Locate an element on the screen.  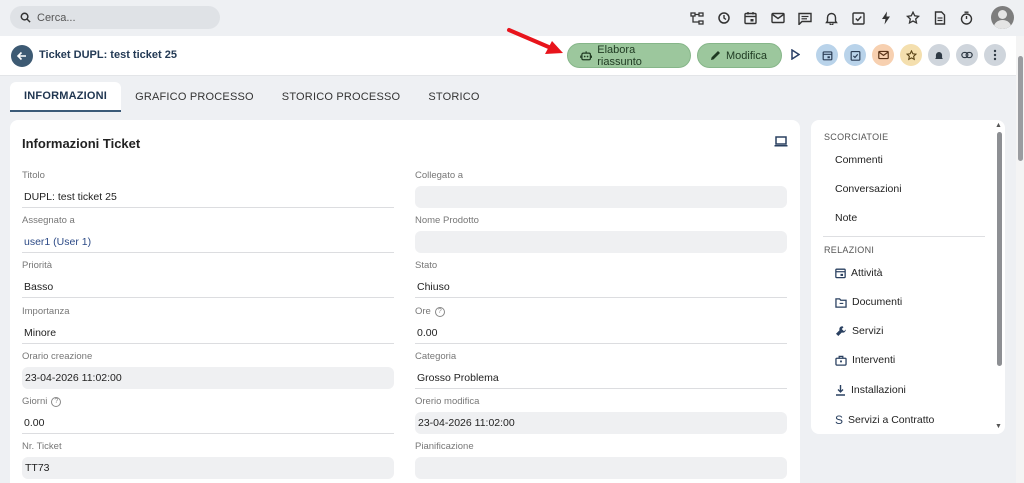
arrow-left-icon is located at coordinates (21, 56).